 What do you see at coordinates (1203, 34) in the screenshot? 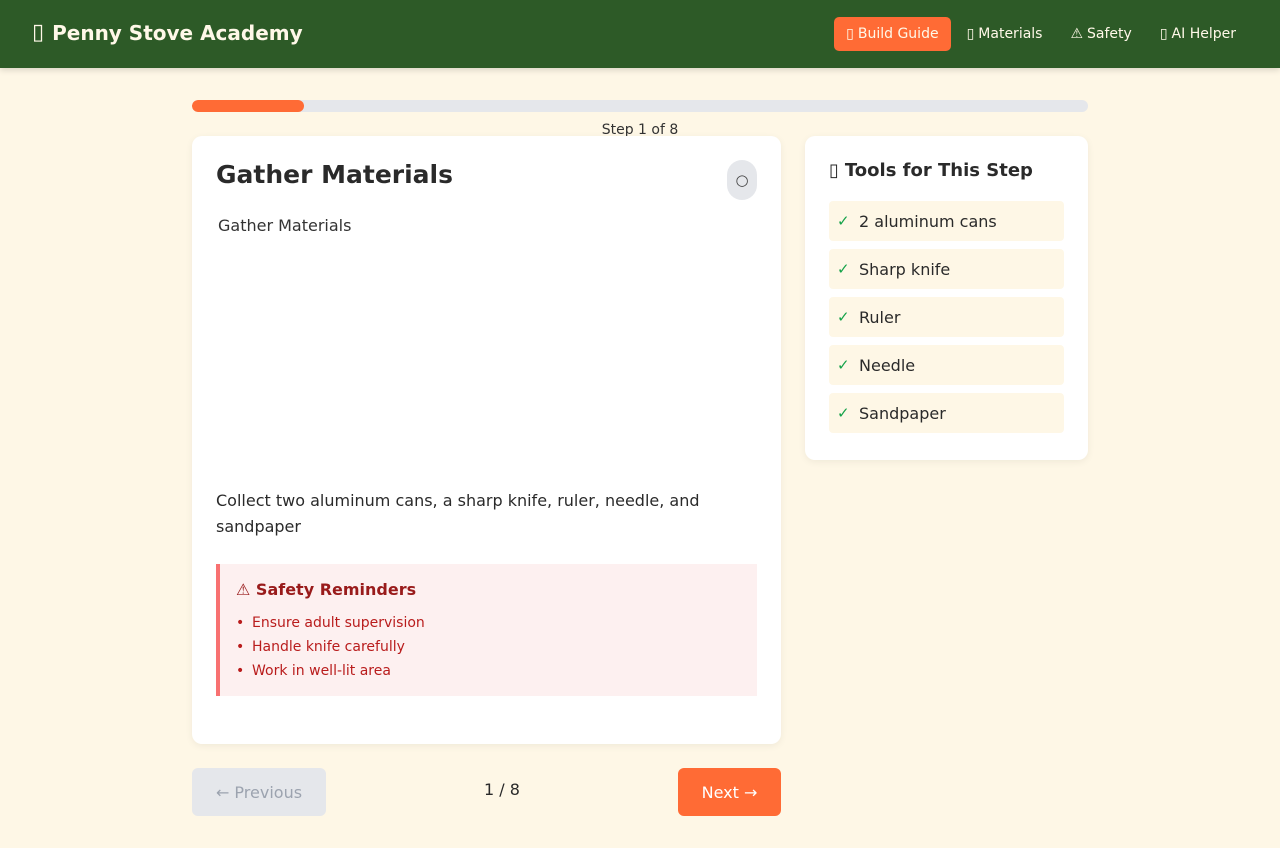
I see `nav-label: AI Helper` at bounding box center [1203, 34].